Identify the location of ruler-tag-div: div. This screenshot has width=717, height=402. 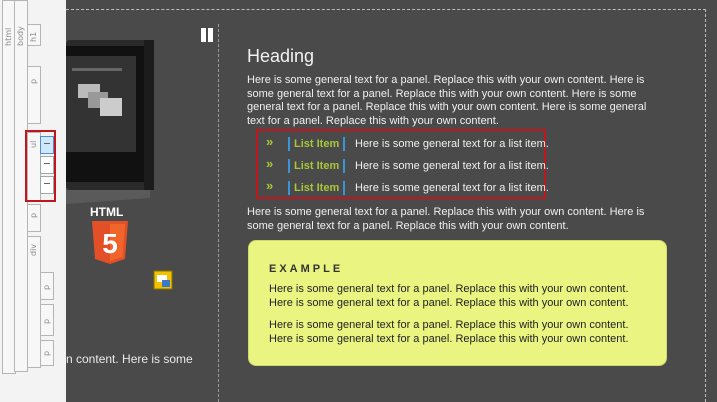
(33, 249).